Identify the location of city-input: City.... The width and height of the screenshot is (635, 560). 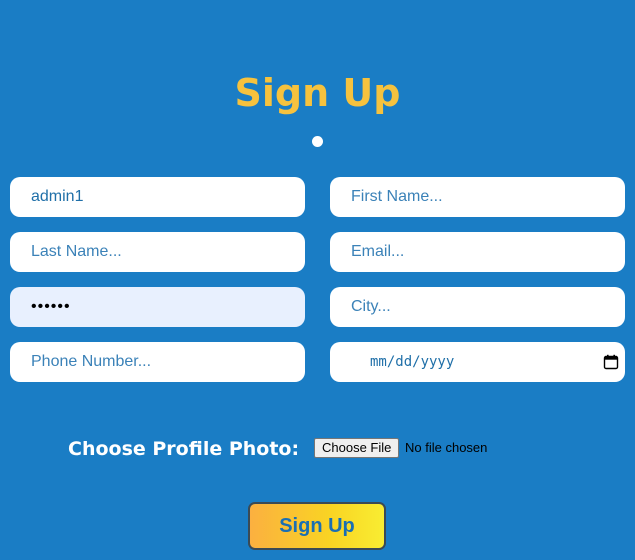
(477, 307).